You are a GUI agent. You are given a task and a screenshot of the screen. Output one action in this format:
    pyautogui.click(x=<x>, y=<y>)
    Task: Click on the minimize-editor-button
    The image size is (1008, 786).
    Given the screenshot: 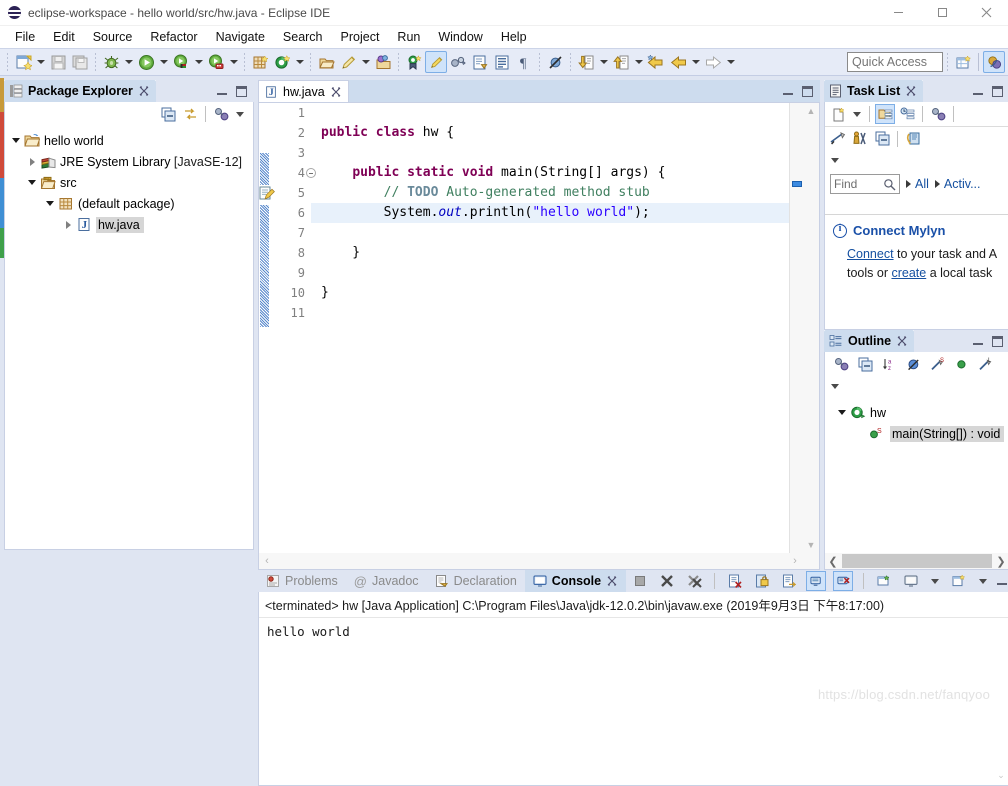 What is the action you would take?
    pyautogui.click(x=788, y=91)
    